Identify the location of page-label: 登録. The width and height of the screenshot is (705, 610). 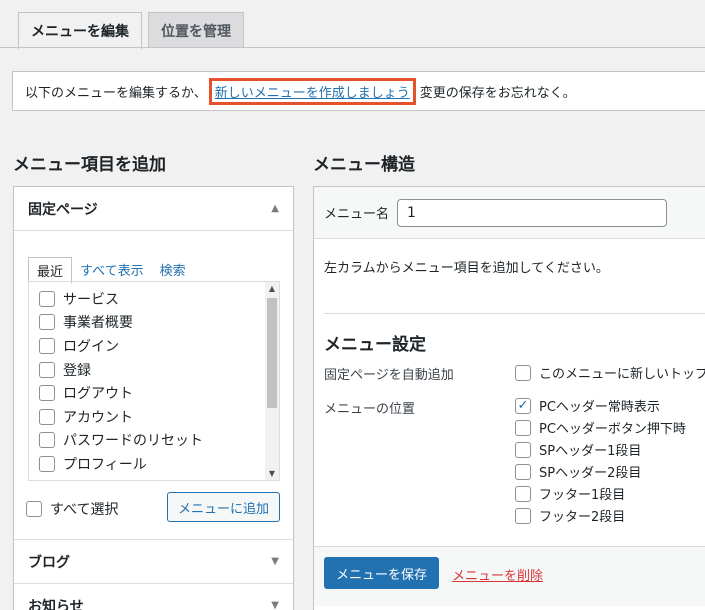
(77, 370).